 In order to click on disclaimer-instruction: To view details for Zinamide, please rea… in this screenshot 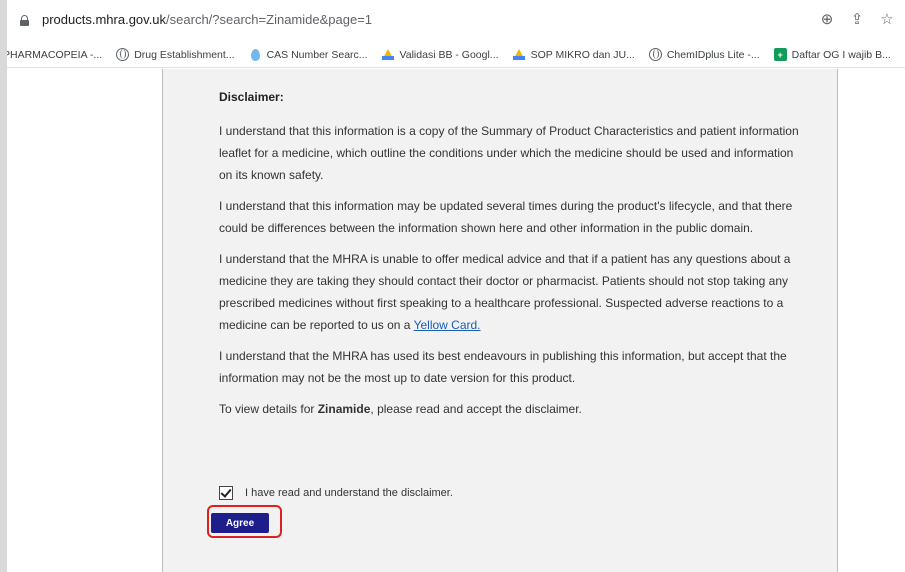, I will do `click(509, 409)`.